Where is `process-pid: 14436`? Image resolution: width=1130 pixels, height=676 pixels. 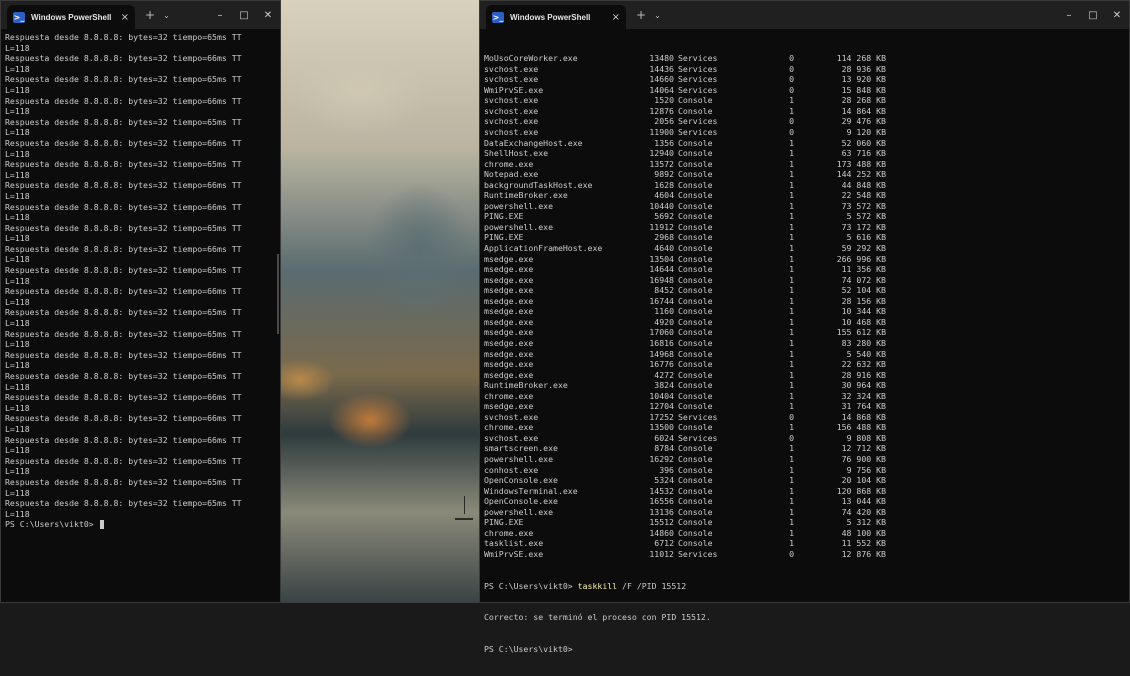 process-pid: 14436 is located at coordinates (661, 68).